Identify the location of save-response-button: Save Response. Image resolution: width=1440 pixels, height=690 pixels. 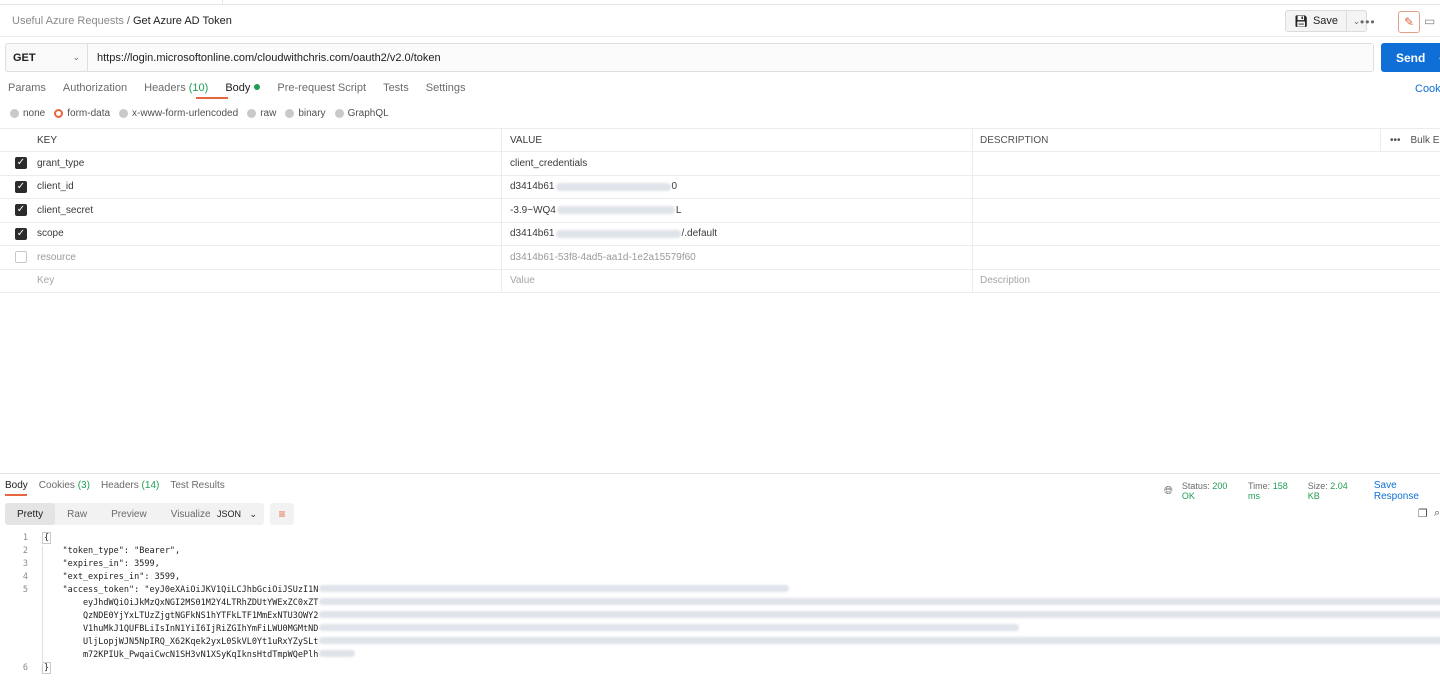
(1407, 491).